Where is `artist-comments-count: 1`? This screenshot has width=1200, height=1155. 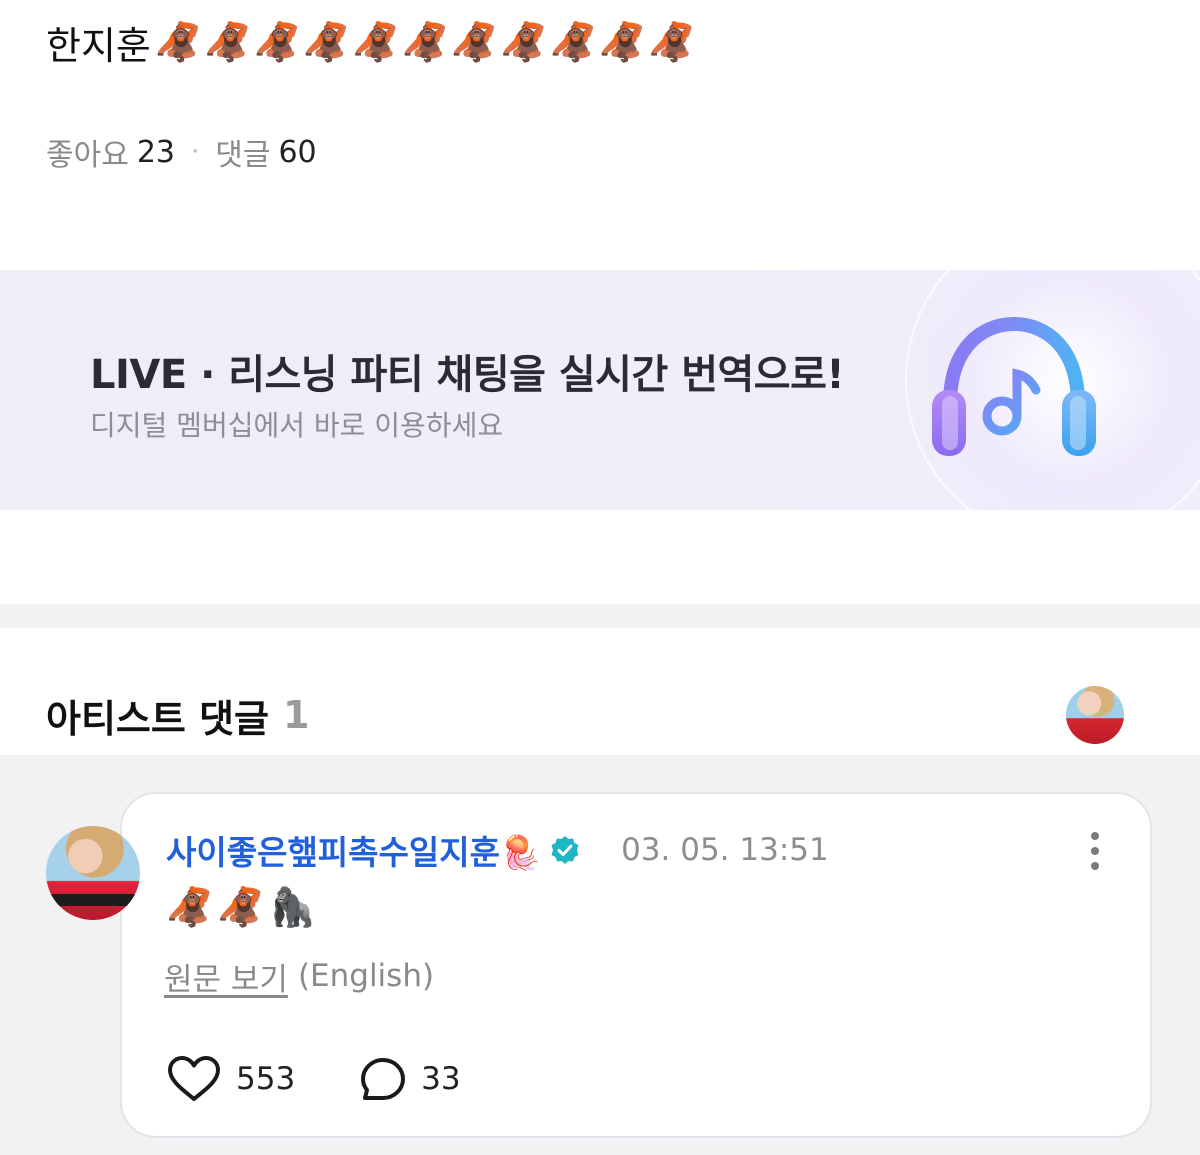 artist-comments-count: 1 is located at coordinates (296, 715).